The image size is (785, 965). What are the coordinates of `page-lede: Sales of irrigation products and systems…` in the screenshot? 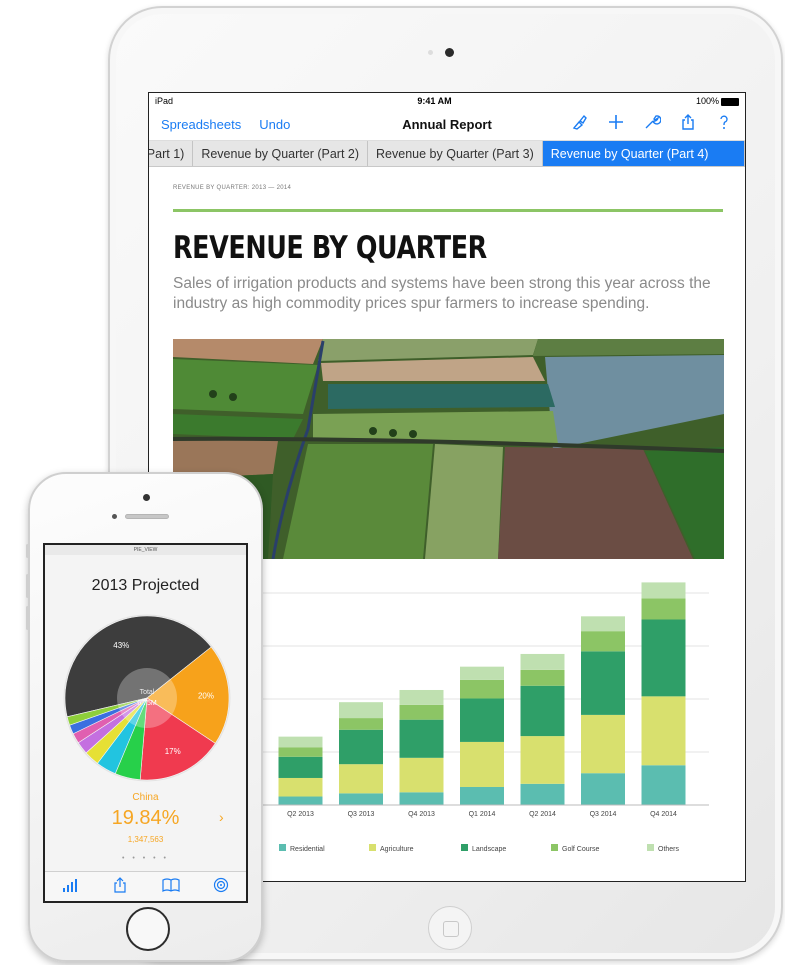 It's located at (442, 293).